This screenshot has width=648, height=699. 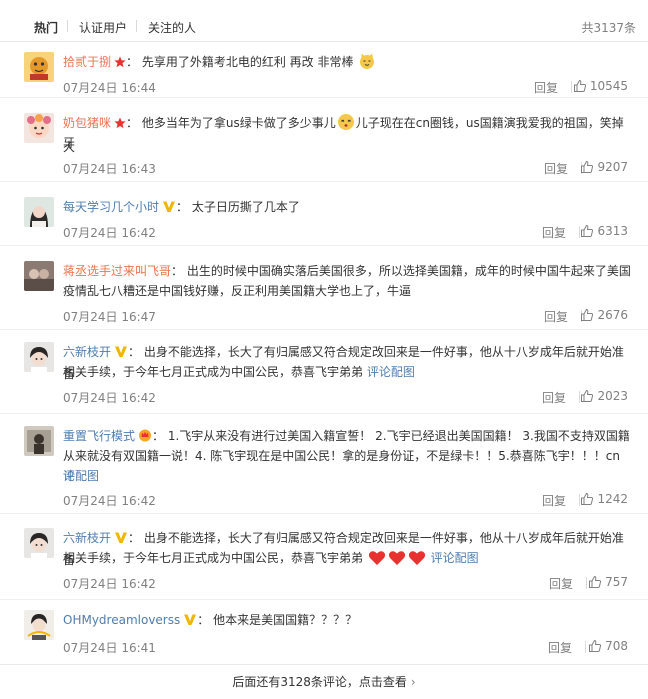 What do you see at coordinates (145, 438) in the screenshot?
I see `crown-badge-icon` at bounding box center [145, 438].